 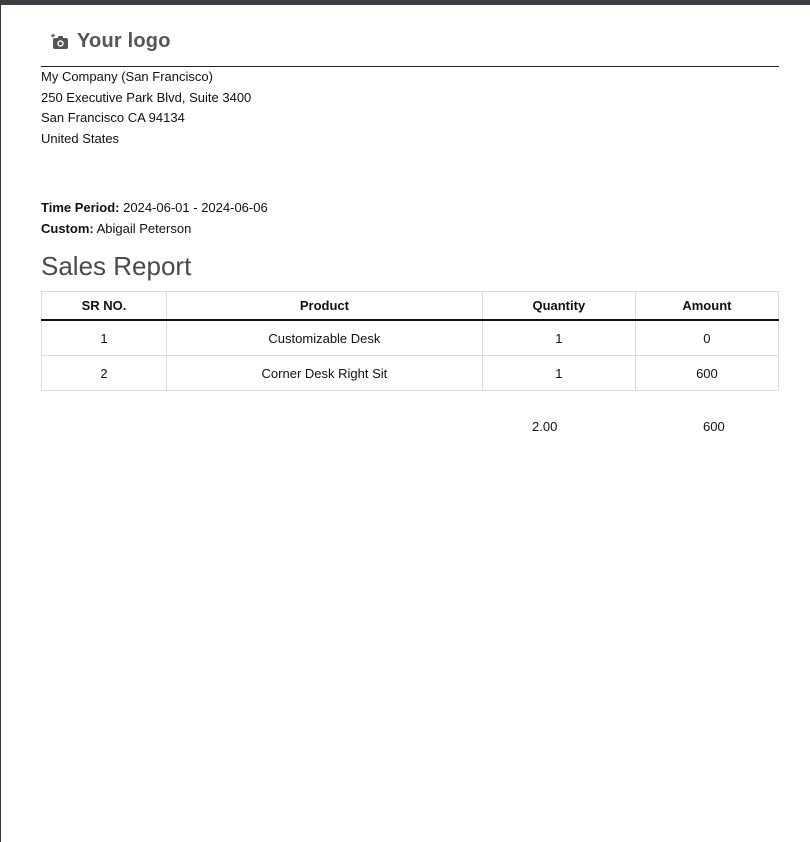 I want to click on custom-line: Custom: Abigail Peterson, so click(x=154, y=229).